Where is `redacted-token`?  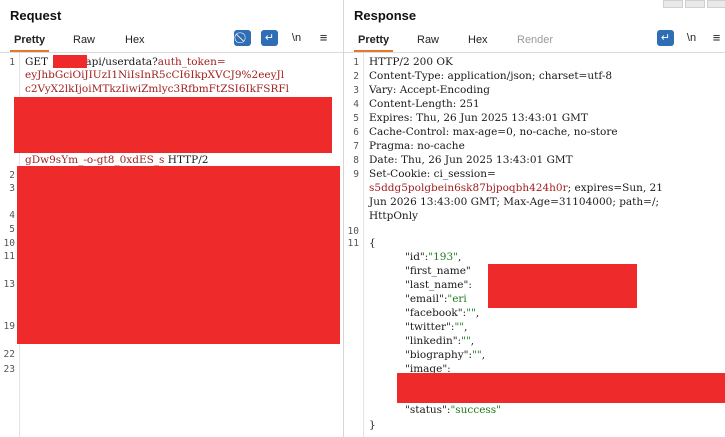 redacted-token is located at coordinates (173, 125).